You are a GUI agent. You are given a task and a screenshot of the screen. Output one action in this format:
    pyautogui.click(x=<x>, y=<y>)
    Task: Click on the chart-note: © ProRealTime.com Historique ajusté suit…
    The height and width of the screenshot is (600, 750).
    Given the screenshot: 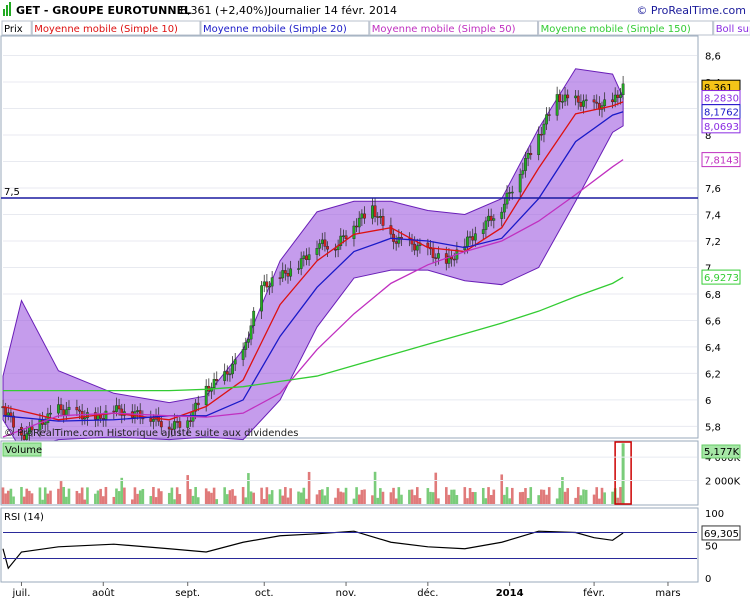 What is the action you would take?
    pyautogui.click(x=151, y=433)
    